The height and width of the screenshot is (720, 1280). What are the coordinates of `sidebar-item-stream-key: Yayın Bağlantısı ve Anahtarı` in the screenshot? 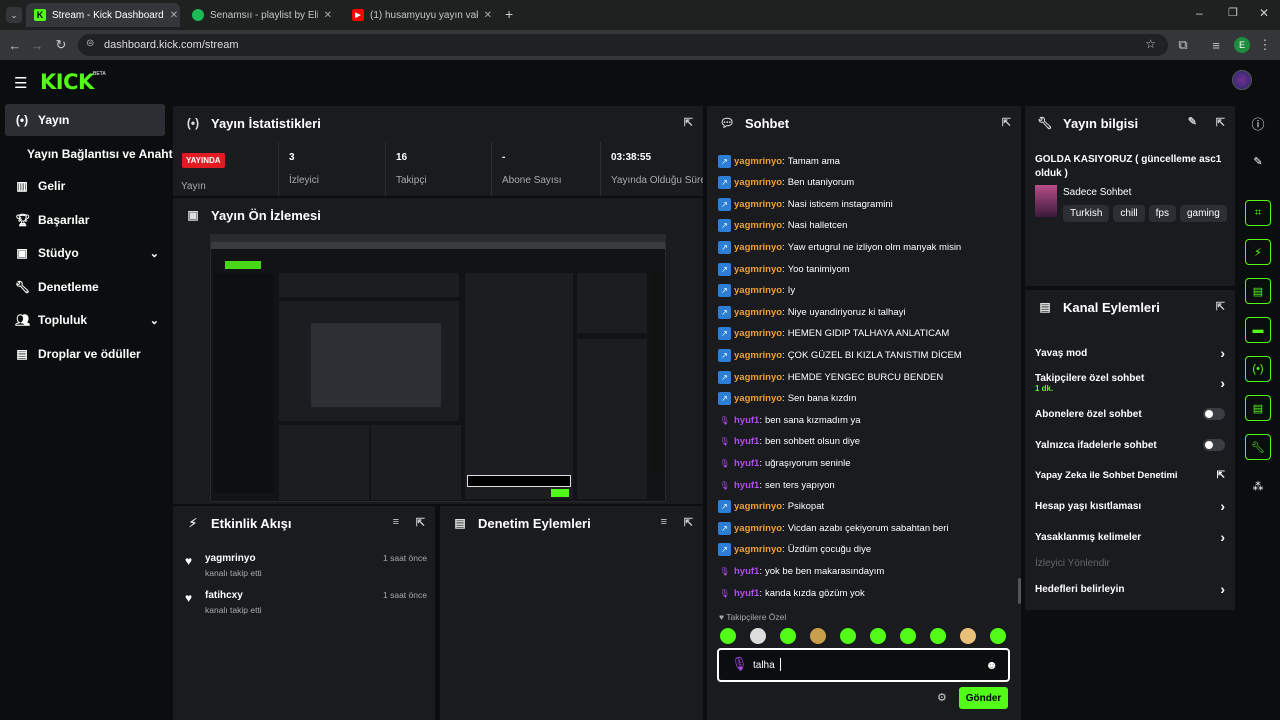 It's located at (96, 154).